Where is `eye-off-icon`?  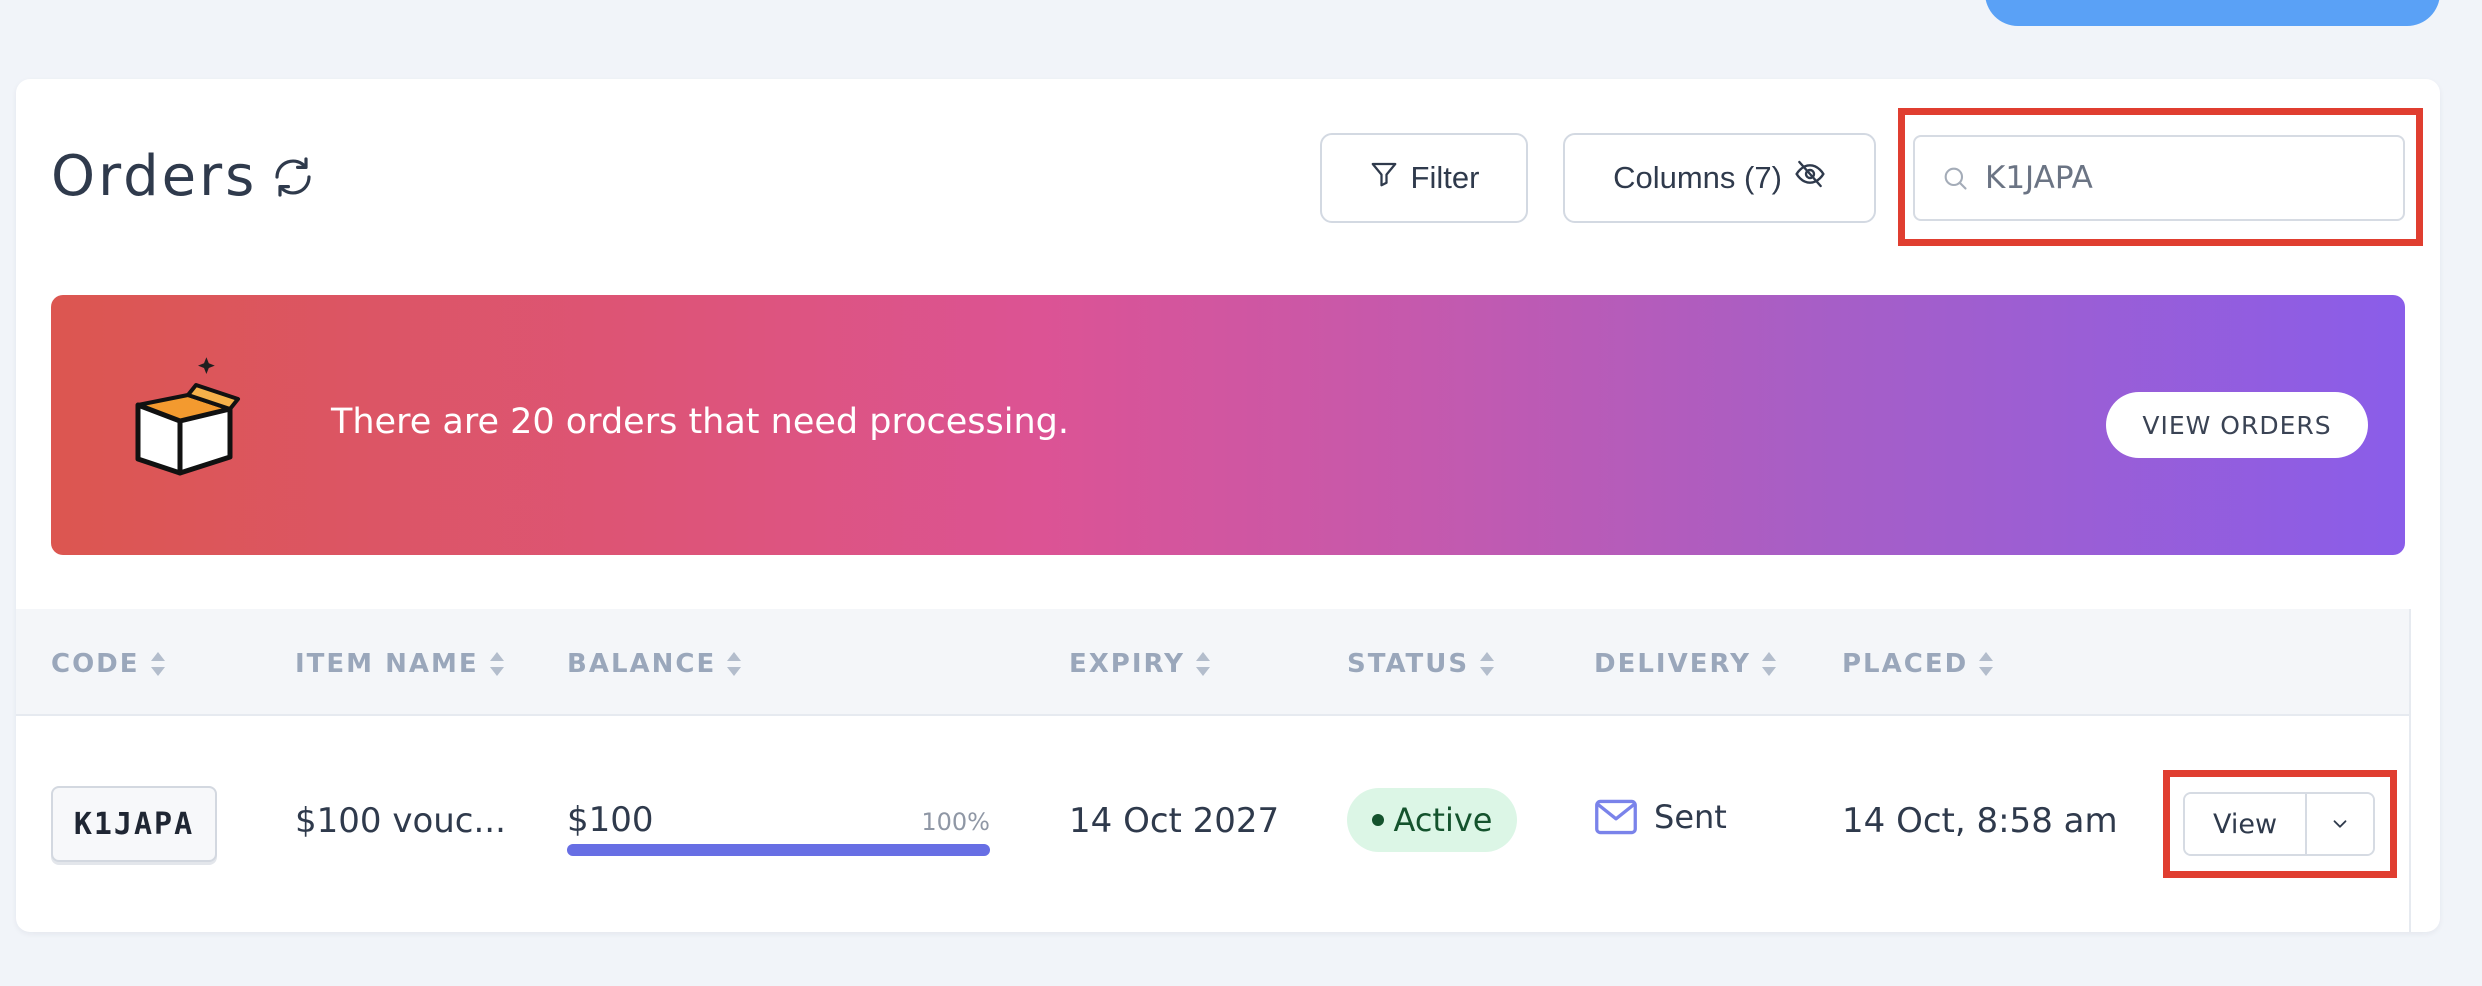 eye-off-icon is located at coordinates (1810, 178).